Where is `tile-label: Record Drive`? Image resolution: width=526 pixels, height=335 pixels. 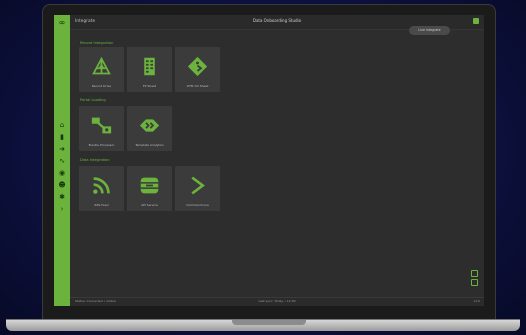
tile-label: Record Drive is located at coordinates (101, 86).